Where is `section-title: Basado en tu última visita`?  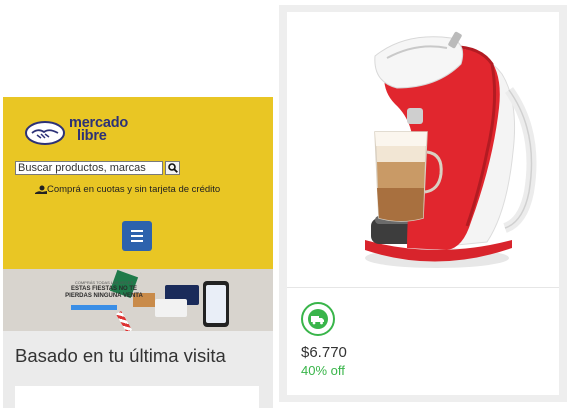
section-title: Basado en tu última visita is located at coordinates (120, 355).